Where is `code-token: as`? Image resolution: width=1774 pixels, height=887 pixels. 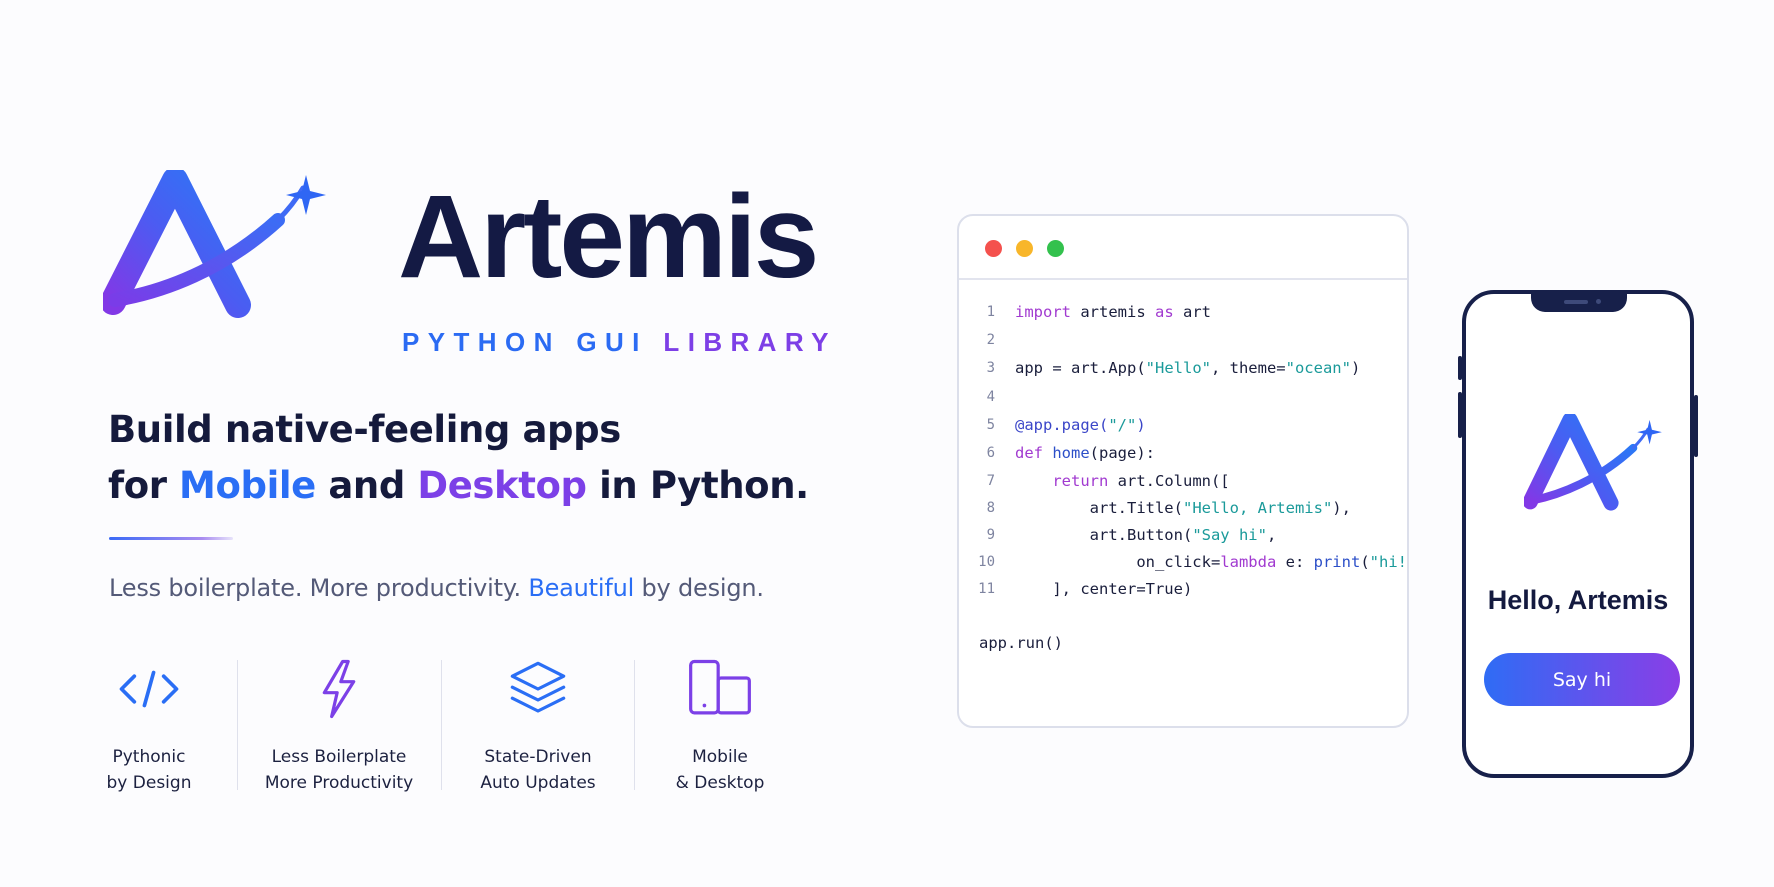 code-token: as is located at coordinates (1164, 312).